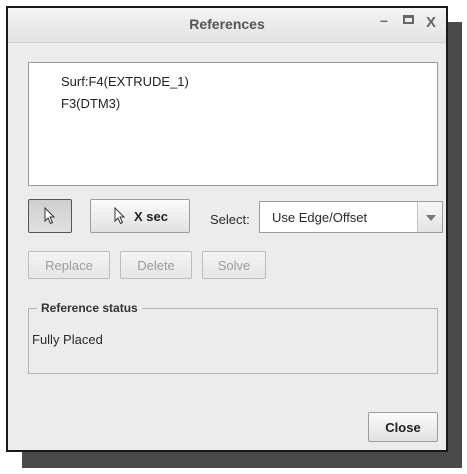 The height and width of the screenshot is (474, 467). What do you see at coordinates (156, 265) in the screenshot?
I see `delete-button: Delete` at bounding box center [156, 265].